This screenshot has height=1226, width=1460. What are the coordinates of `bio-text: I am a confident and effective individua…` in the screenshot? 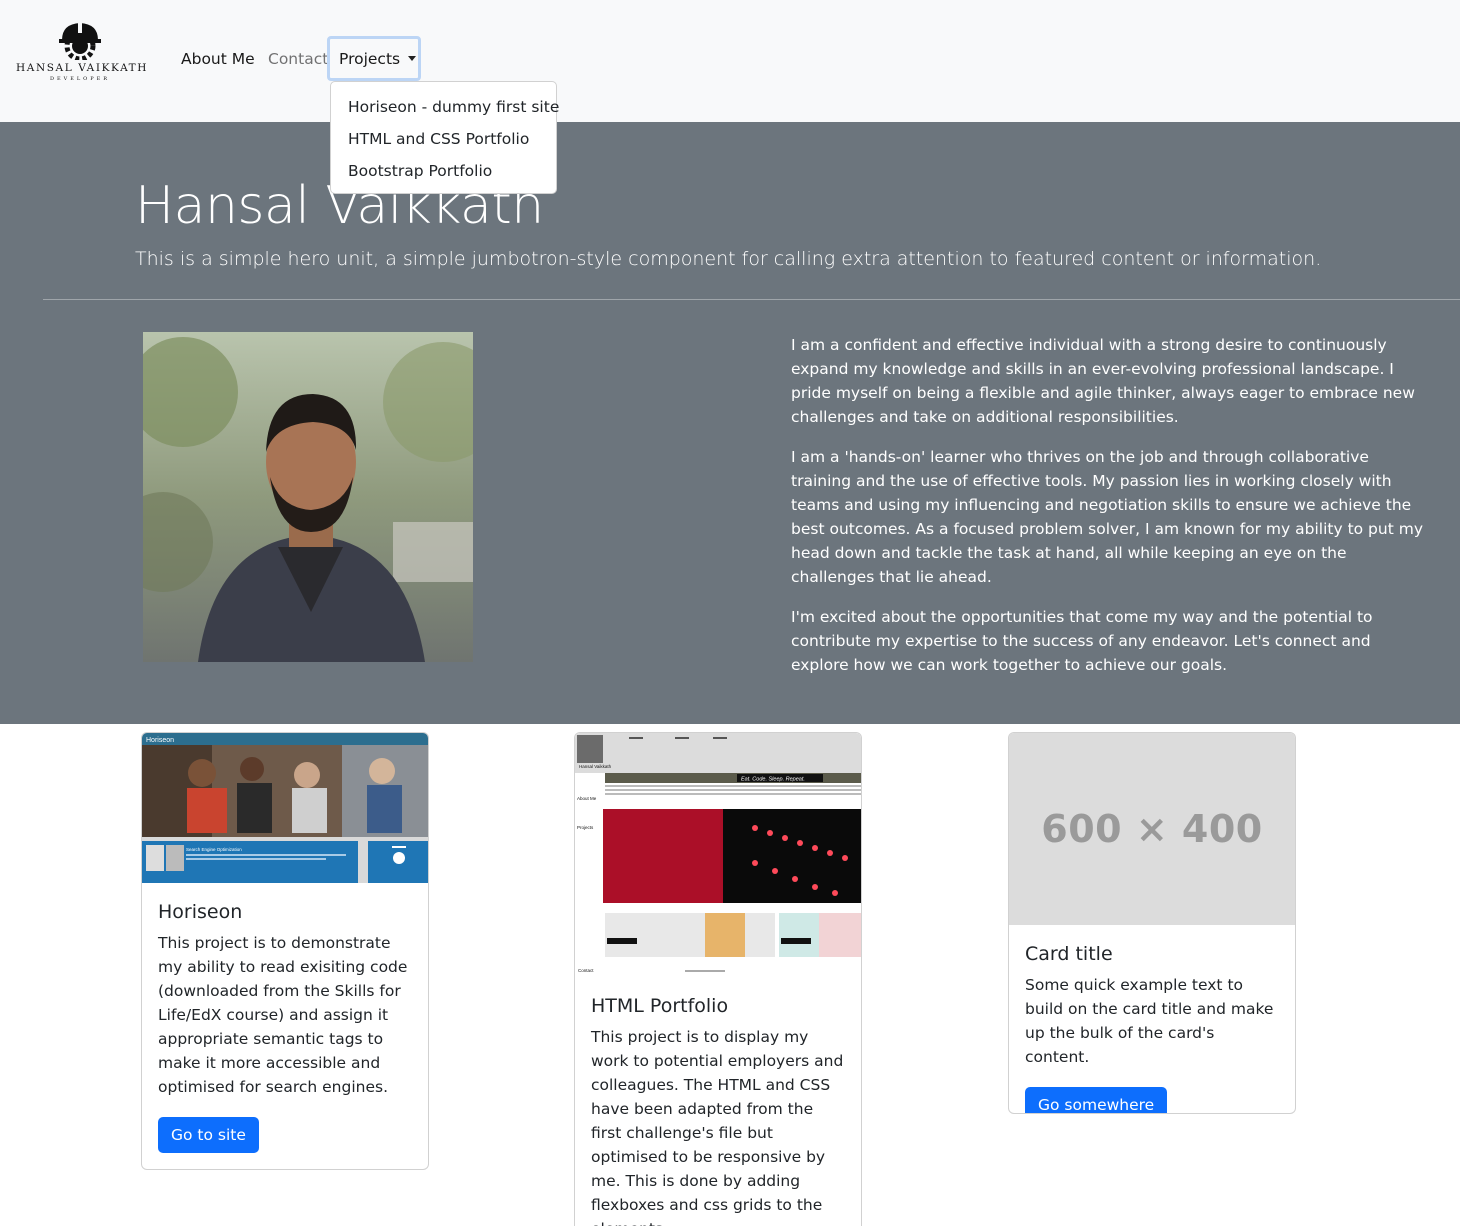 It's located at (1111, 513).